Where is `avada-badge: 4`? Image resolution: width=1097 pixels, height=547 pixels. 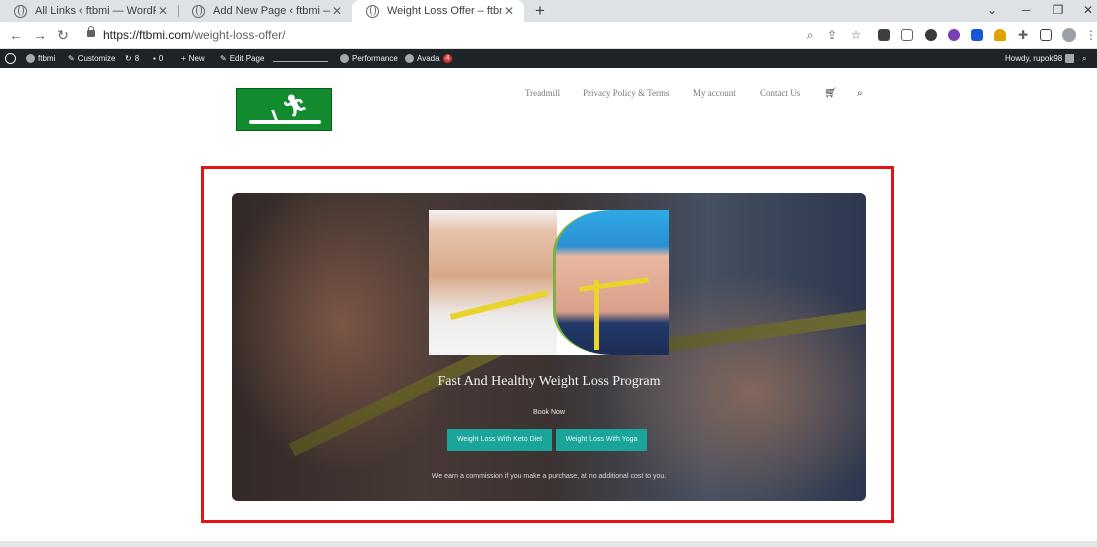
avada-badge: 4 is located at coordinates (447, 58).